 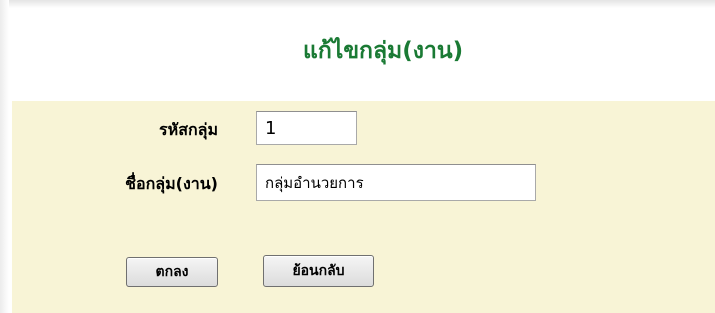 I want to click on page-title: แก้ไขกลุ่ม(งาน), so click(x=383, y=51).